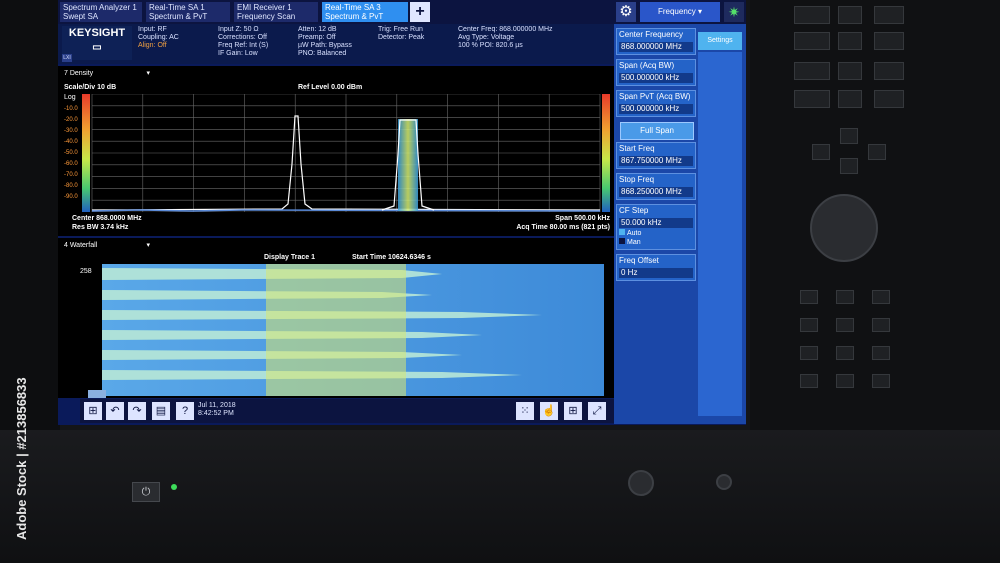  Describe the element at coordinates (391, 257) in the screenshot. I see `start-time-label: Start Time 10624.6346 s` at that location.